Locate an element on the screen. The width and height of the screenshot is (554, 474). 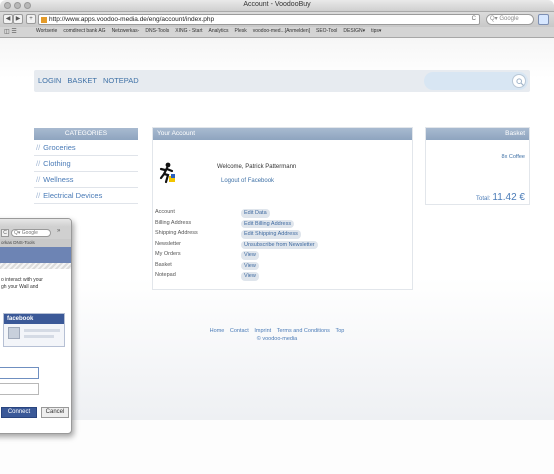
footer-home-link: Home is located at coordinates (217, 331).